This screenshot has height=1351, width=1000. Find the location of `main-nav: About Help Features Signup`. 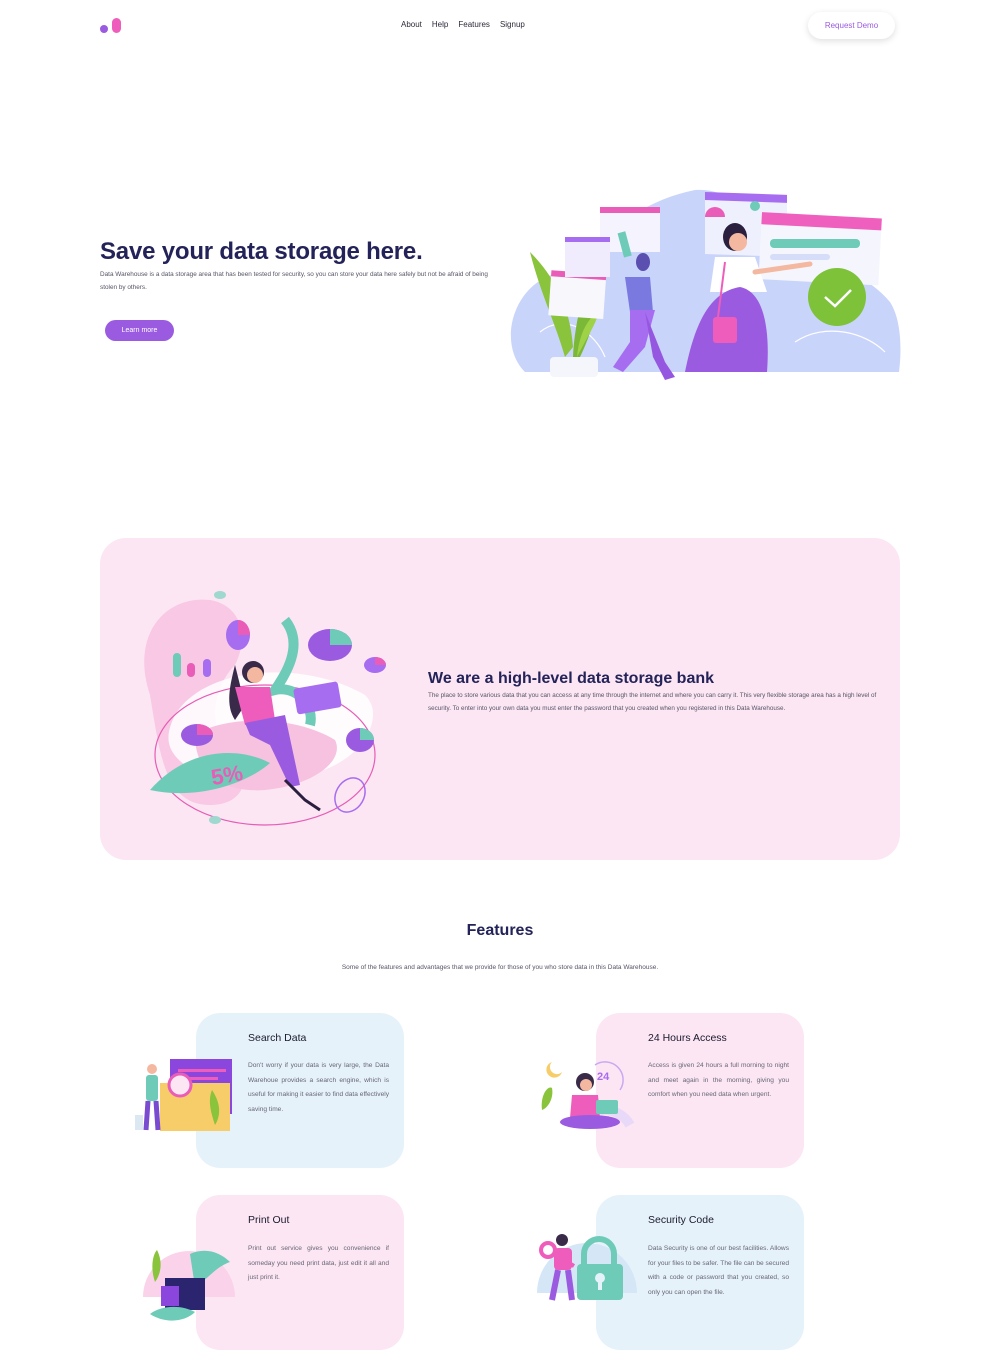

main-nav: About Help Features Signup is located at coordinates (463, 24).